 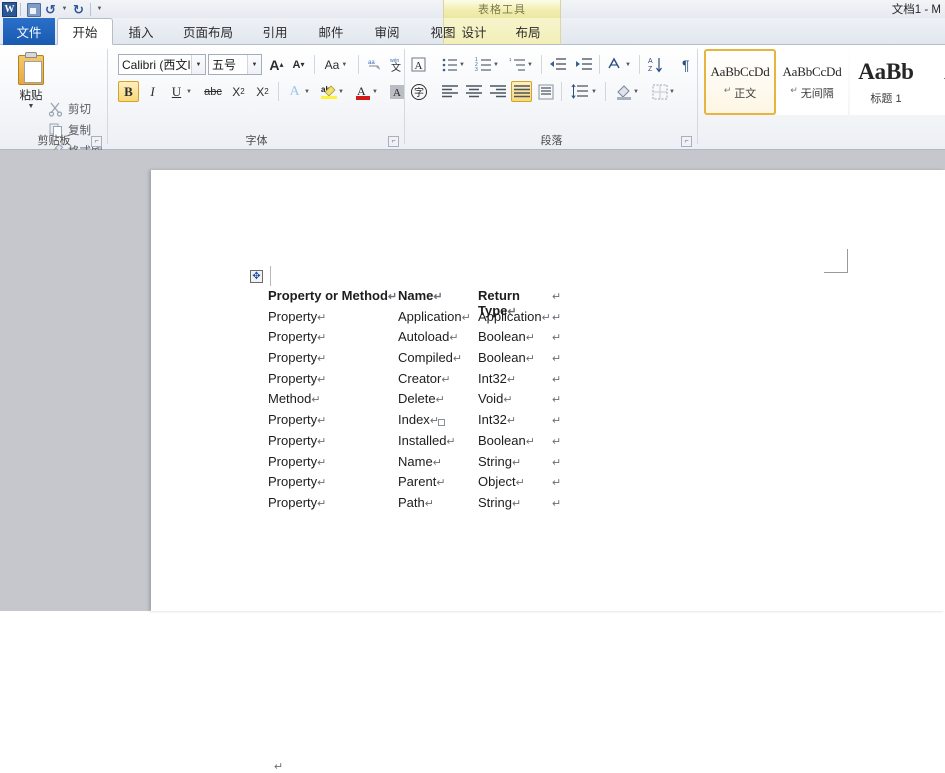 I want to click on table-row: Property↵ Application↵ Application↵ ↵, so click(x=430, y=319).